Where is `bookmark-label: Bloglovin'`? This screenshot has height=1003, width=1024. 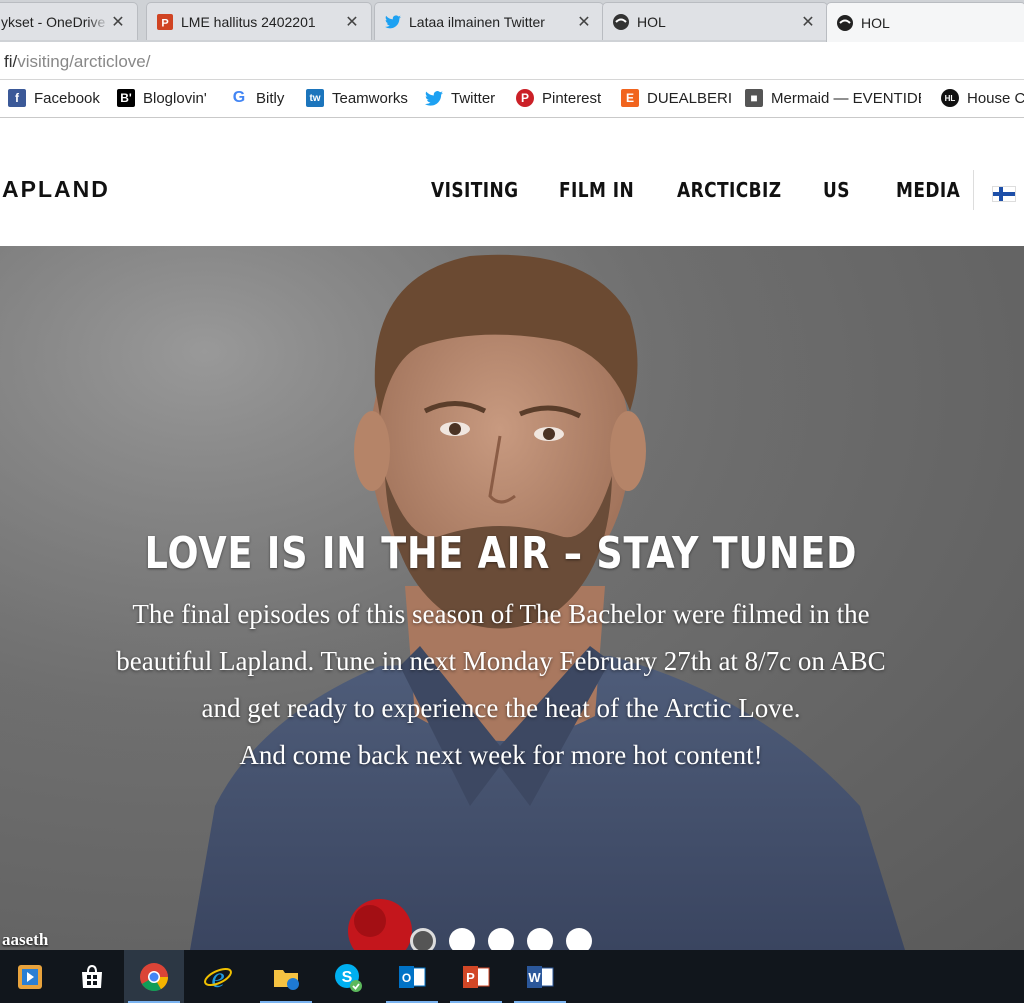
bookmark-label: Bloglovin' is located at coordinates (175, 98).